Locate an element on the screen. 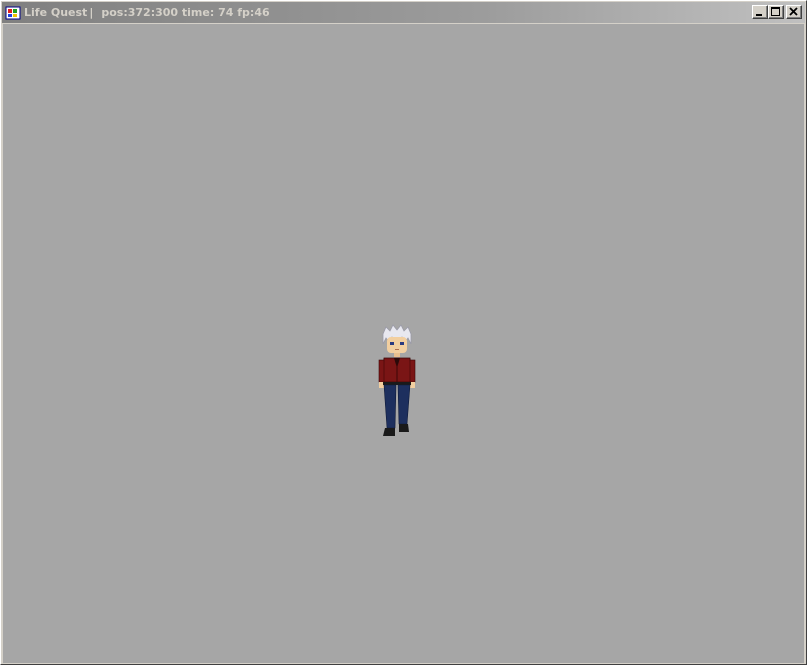 The width and height of the screenshot is (807, 665). app-icon is located at coordinates (13, 13).